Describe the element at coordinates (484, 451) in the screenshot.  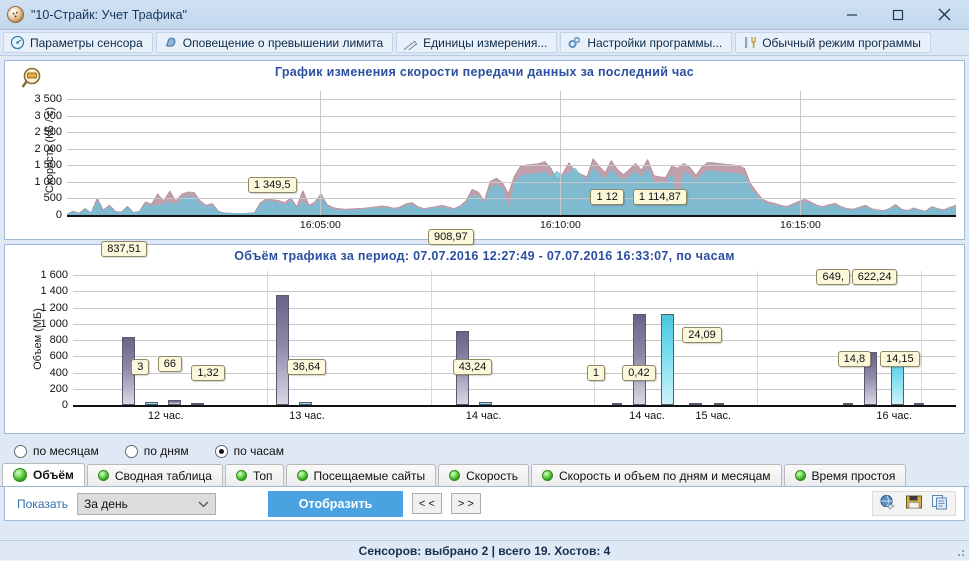
I see `period-radio-group: по месяцам по дням по часам` at that location.